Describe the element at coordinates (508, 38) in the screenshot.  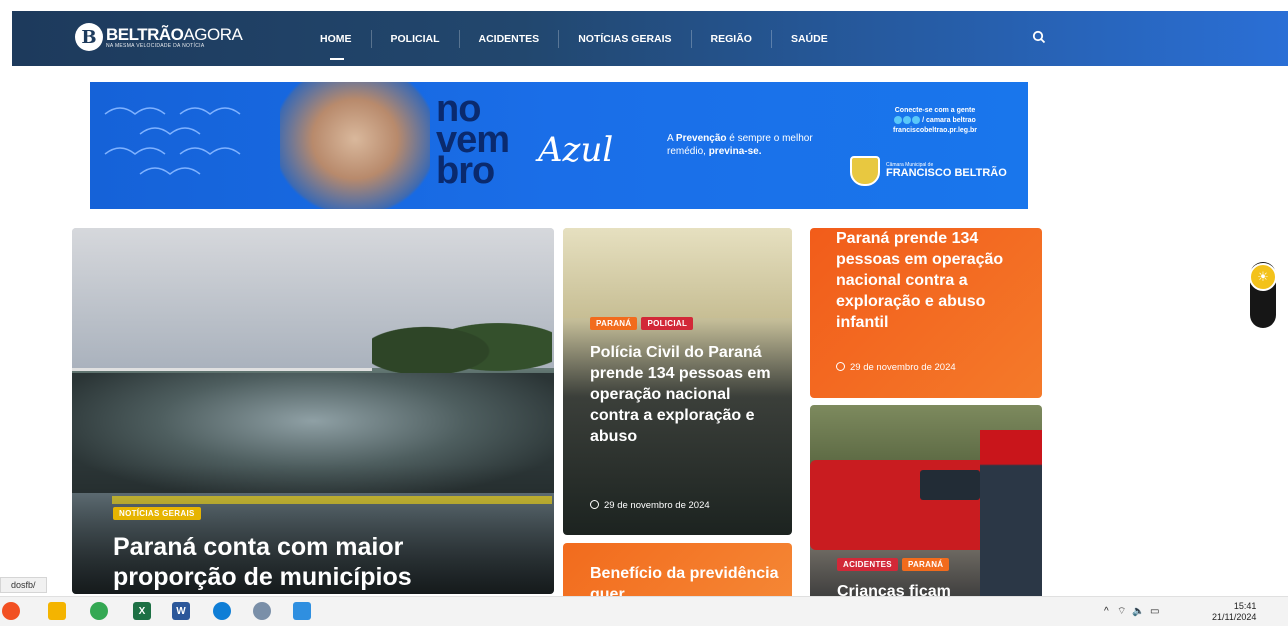
I see `nav-acidentes: ACIDENTES` at that location.